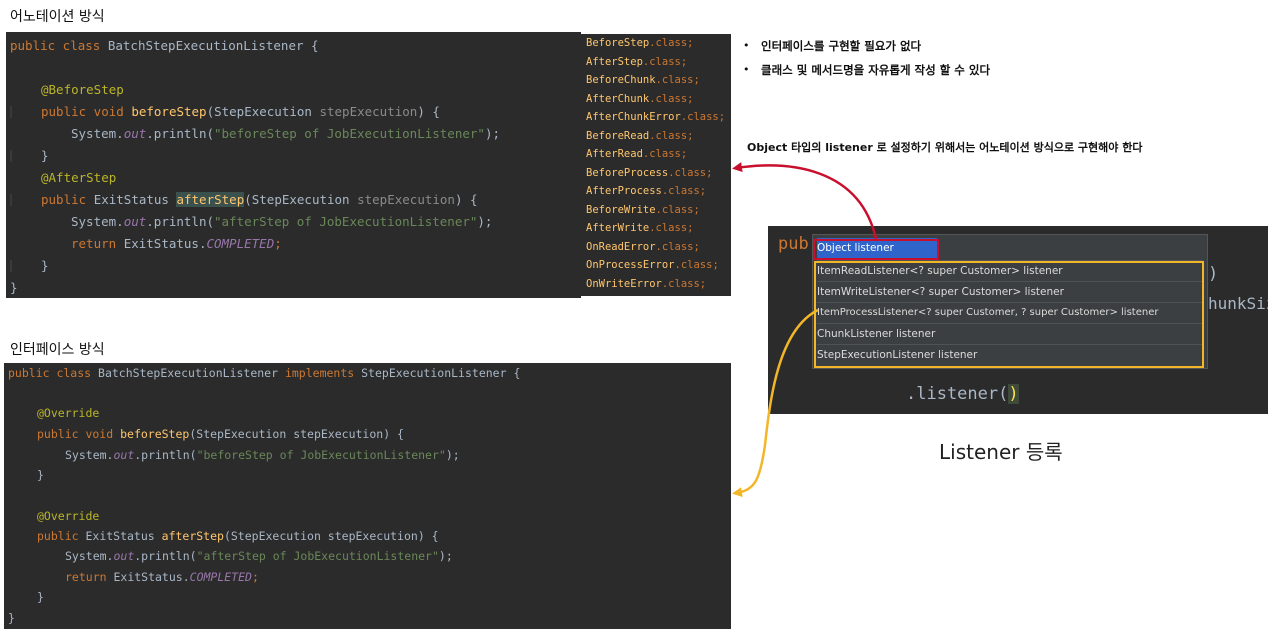  I want to click on arrows-overlay, so click(805, 329).